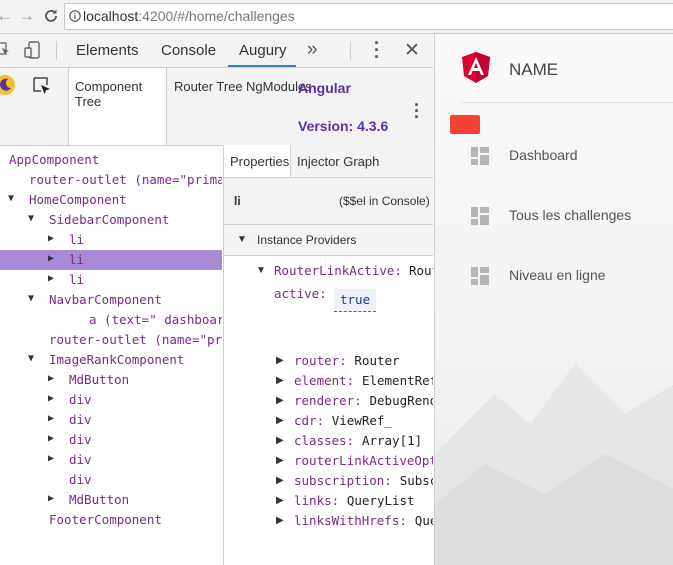 The image size is (673, 565). What do you see at coordinates (412, 50) in the screenshot?
I see `close-icon: ✕` at bounding box center [412, 50].